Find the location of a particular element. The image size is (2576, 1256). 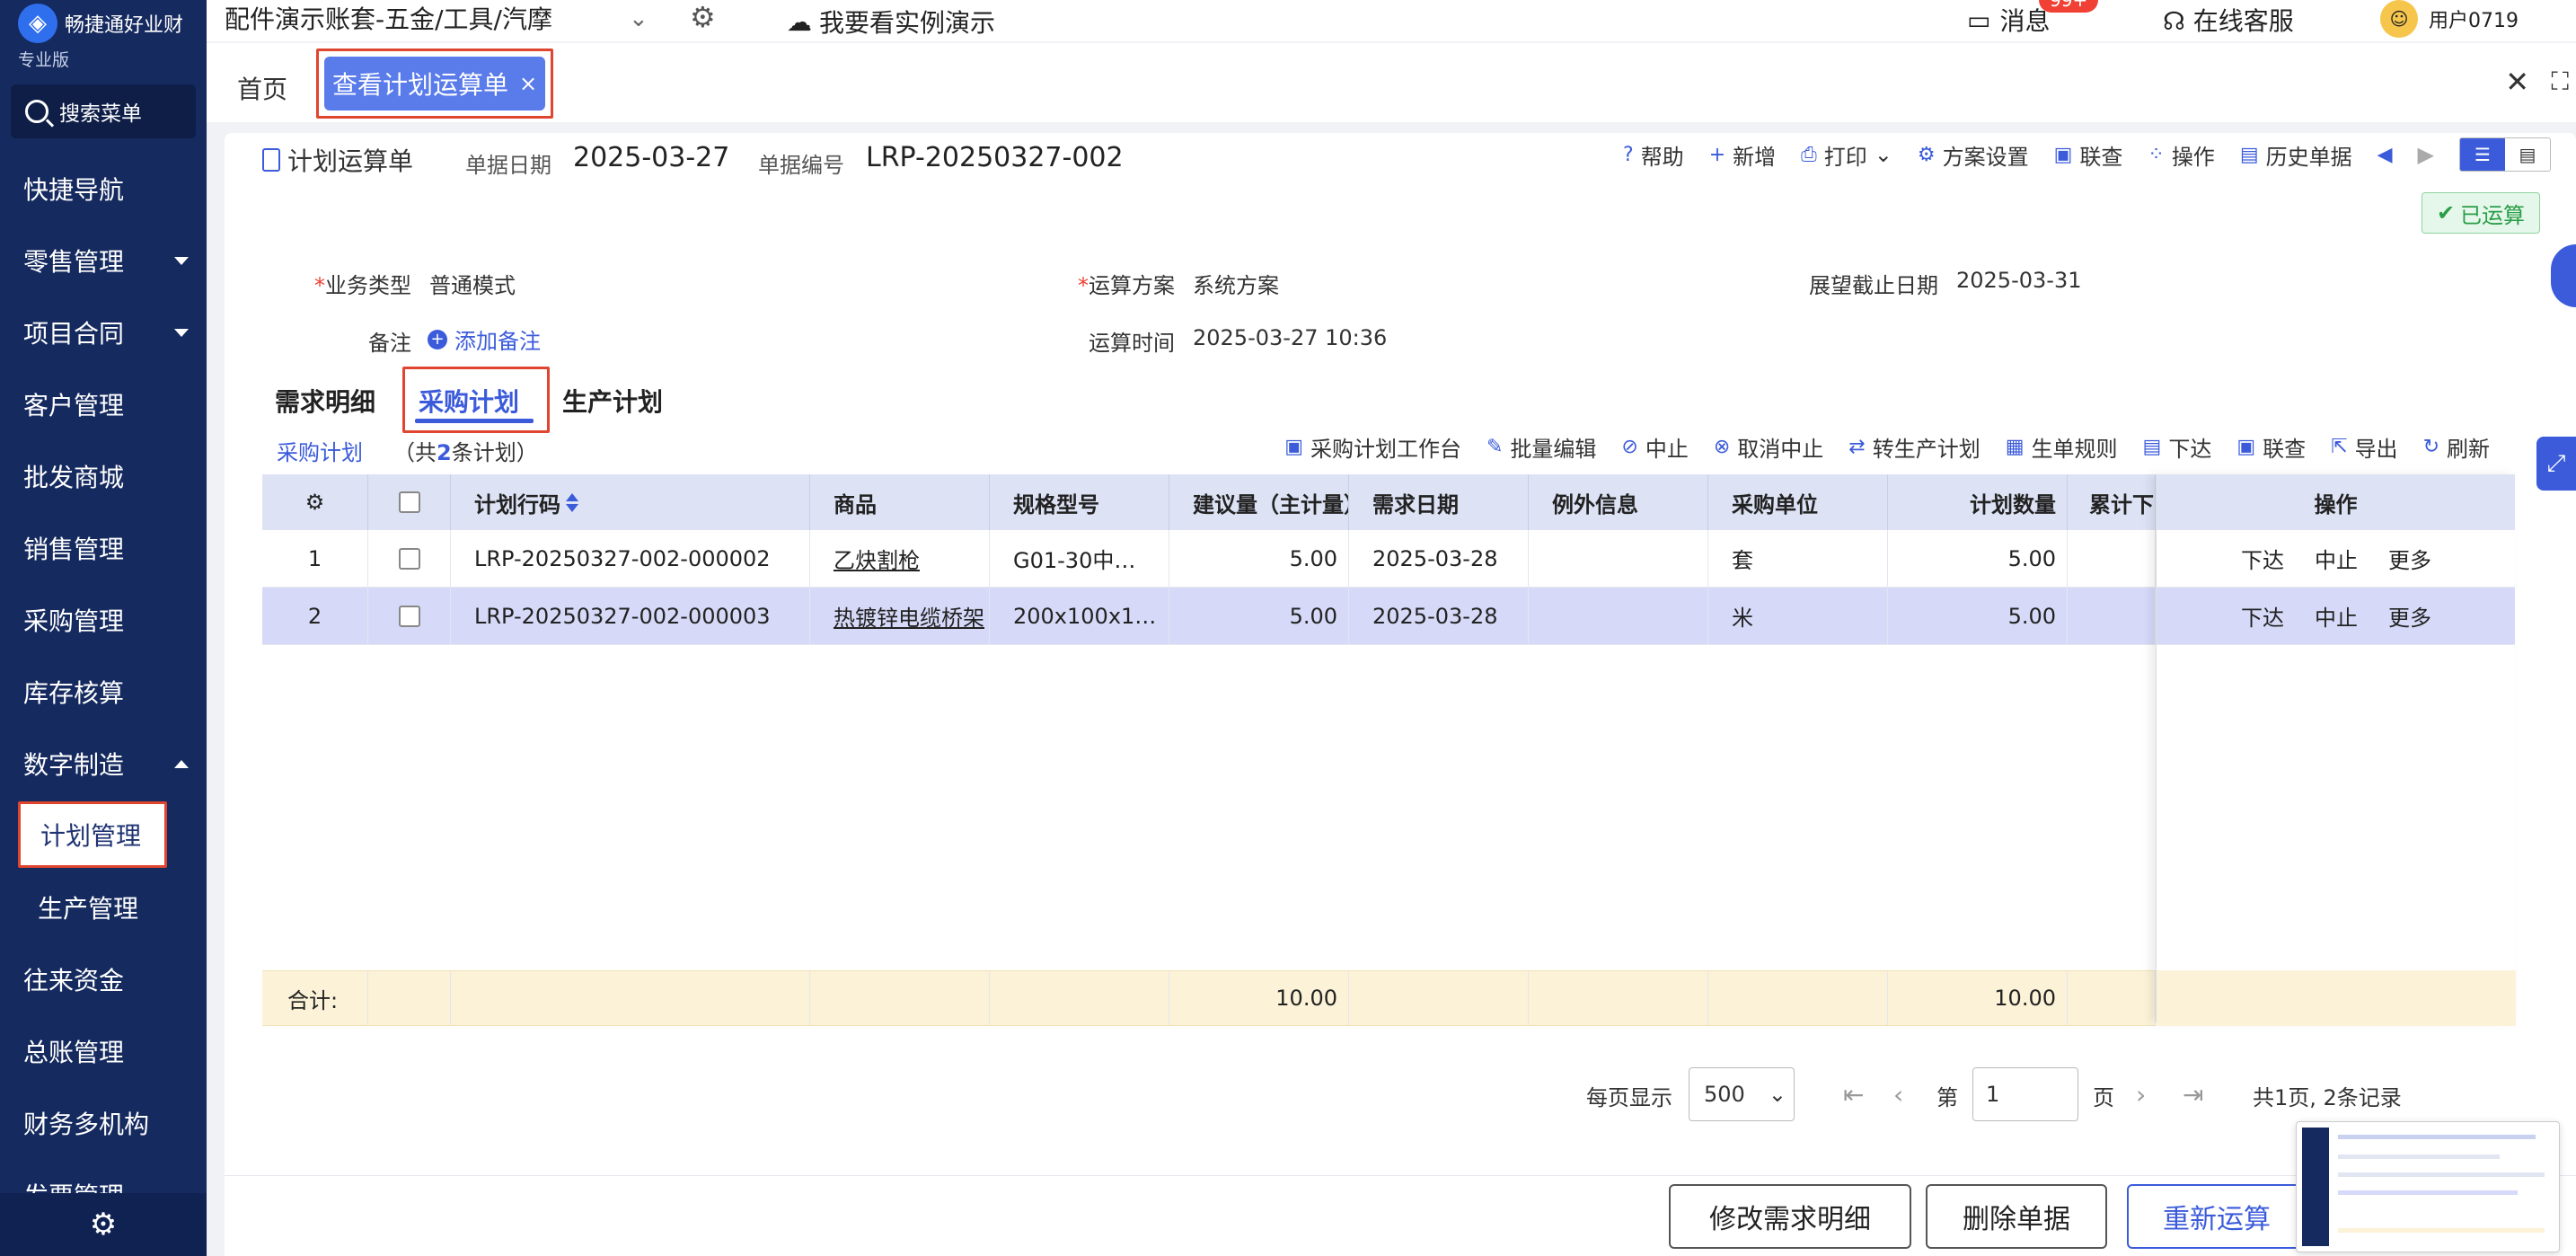

messages-button: ▭ 消息 is located at coordinates (2008, 20).